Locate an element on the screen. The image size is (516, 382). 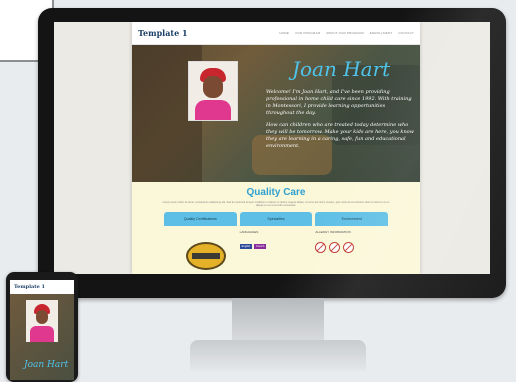
hero-name: Joan Hart is located at coordinates (341, 69).